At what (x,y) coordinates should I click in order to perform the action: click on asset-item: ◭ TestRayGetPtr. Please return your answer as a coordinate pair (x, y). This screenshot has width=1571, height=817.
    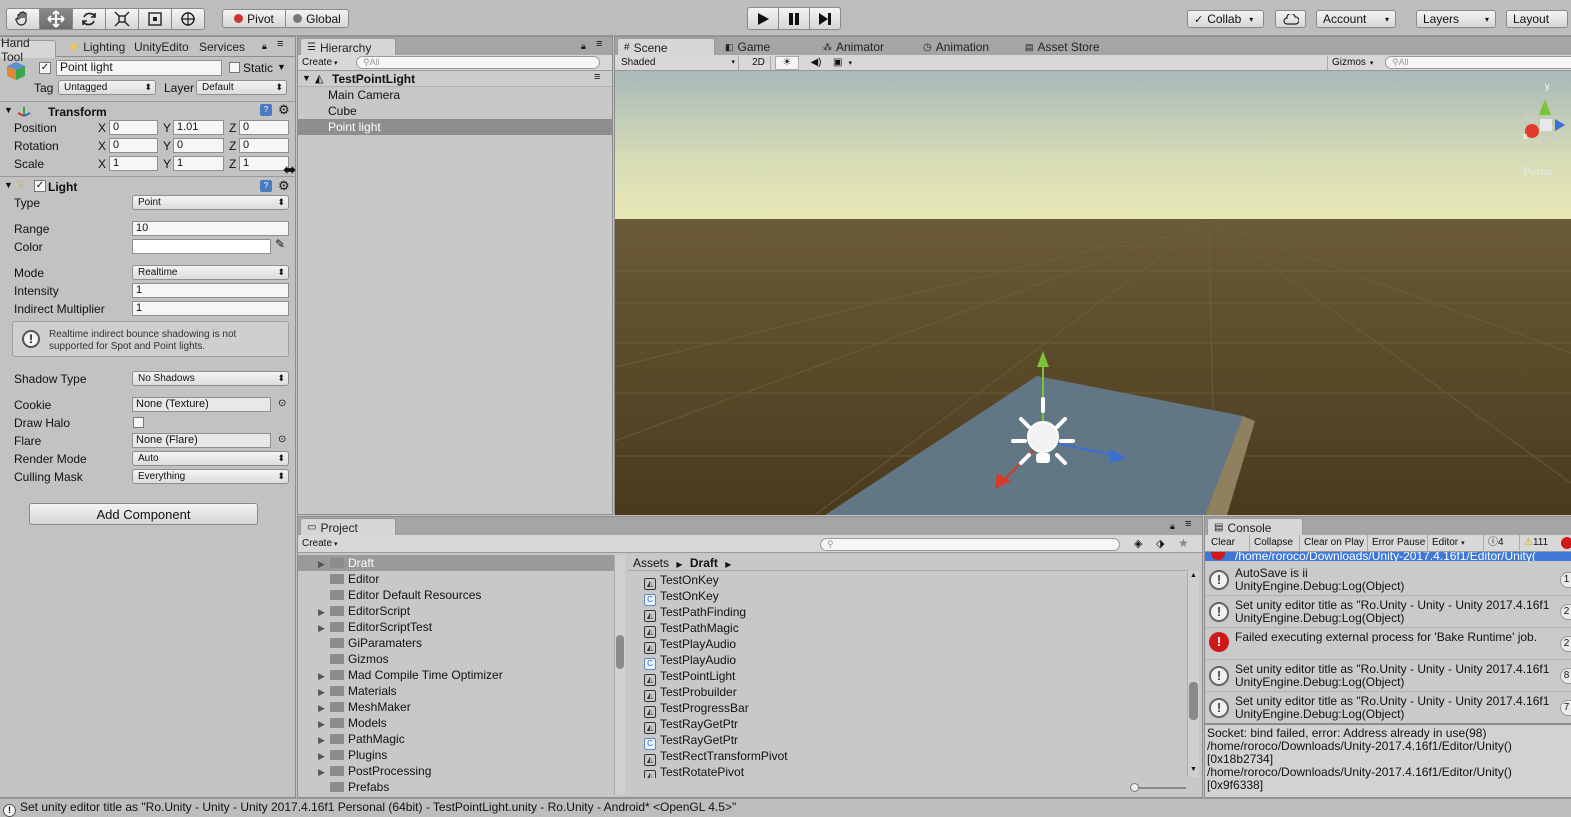
    Looking at the image, I should click on (691, 725).